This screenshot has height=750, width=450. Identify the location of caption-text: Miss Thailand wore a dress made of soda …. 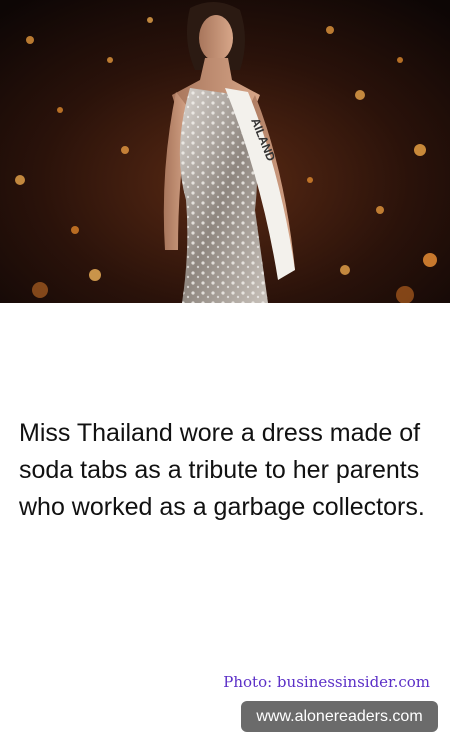
(222, 470).